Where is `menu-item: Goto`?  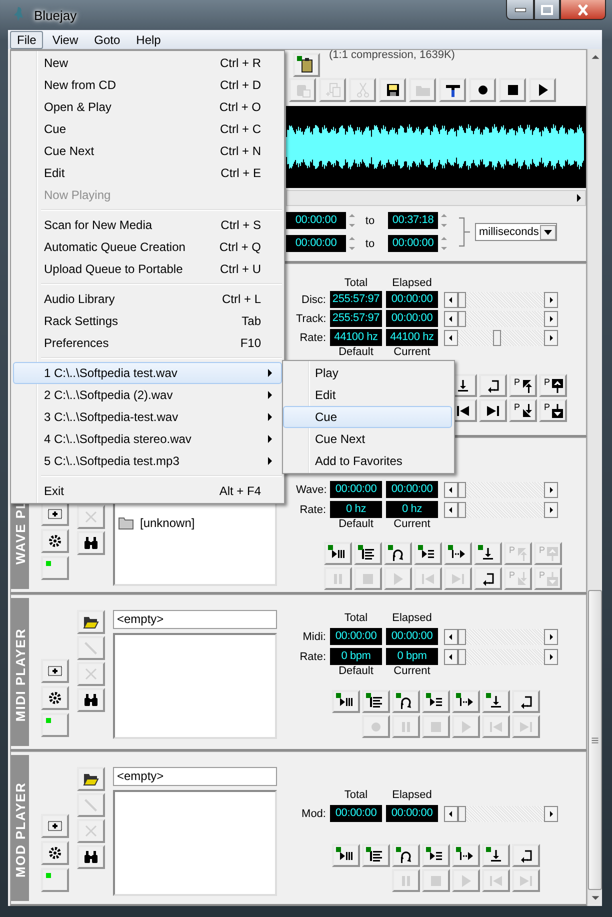
menu-item: Goto is located at coordinates (107, 39).